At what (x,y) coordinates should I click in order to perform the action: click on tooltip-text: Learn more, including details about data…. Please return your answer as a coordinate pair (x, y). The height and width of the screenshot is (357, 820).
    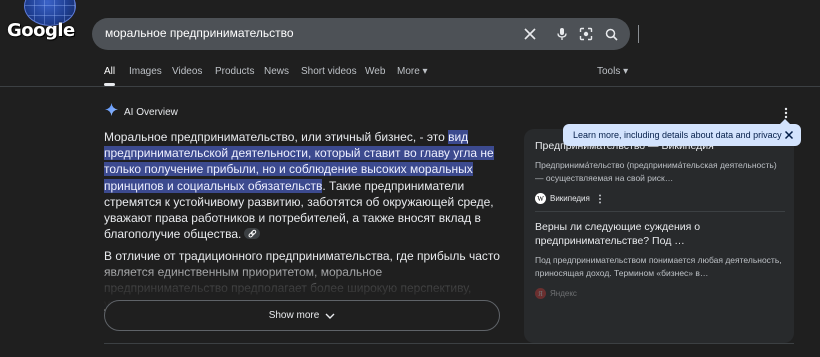
    Looking at the image, I should click on (677, 135).